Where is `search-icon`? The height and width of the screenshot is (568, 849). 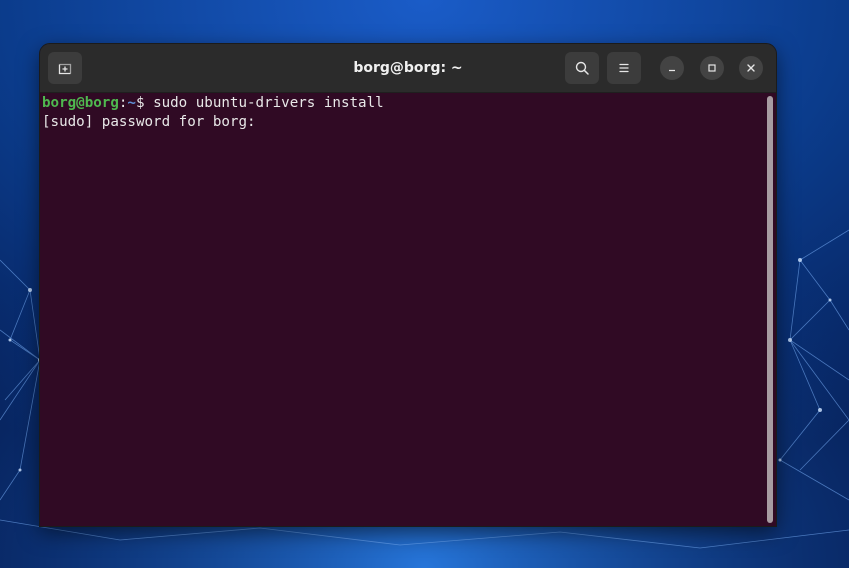 search-icon is located at coordinates (582, 68).